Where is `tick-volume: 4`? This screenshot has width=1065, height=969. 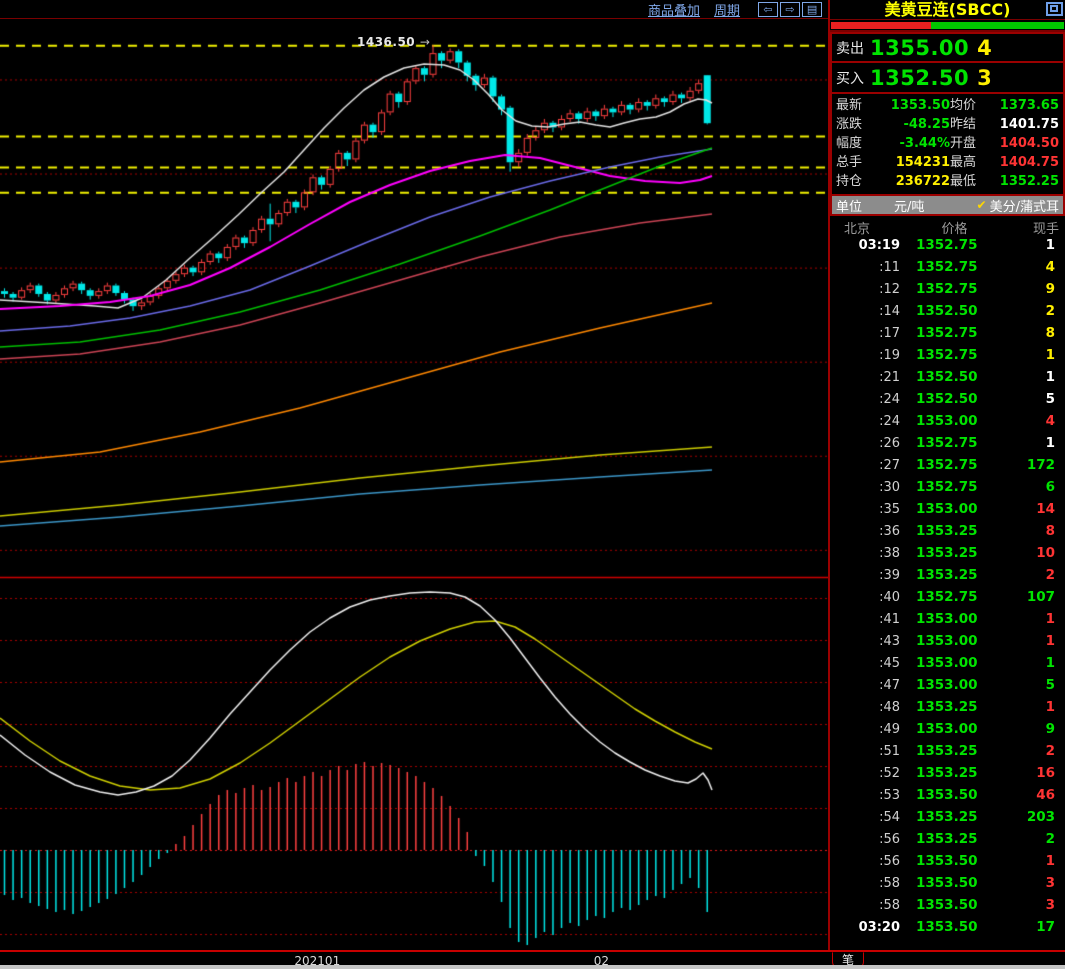 tick-volume: 4 is located at coordinates (1050, 421).